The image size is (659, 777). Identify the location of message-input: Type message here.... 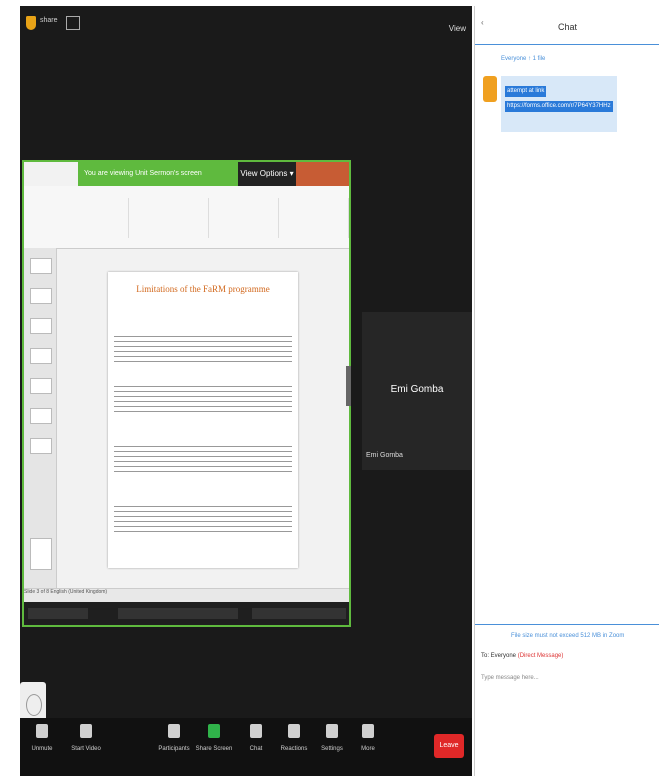
(510, 678).